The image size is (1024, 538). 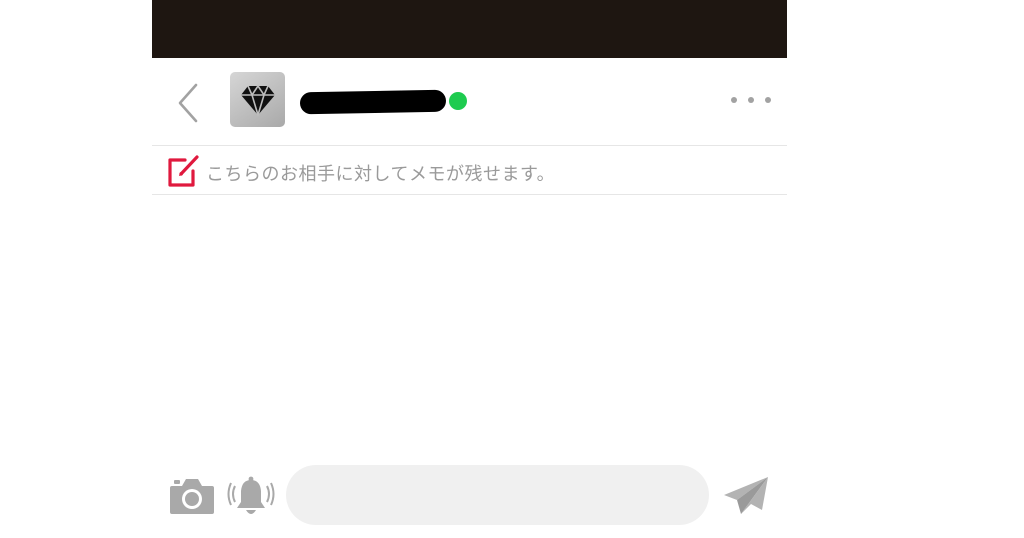 I want to click on ringing-bell-icon, so click(x=251, y=495).